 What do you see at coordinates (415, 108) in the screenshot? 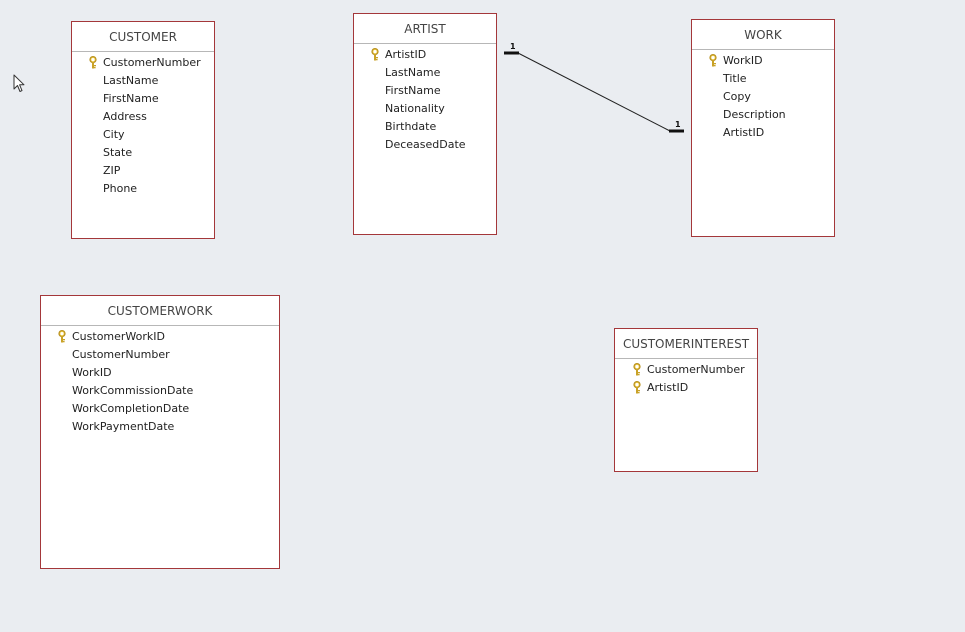
I see `field-name: Nationality` at bounding box center [415, 108].